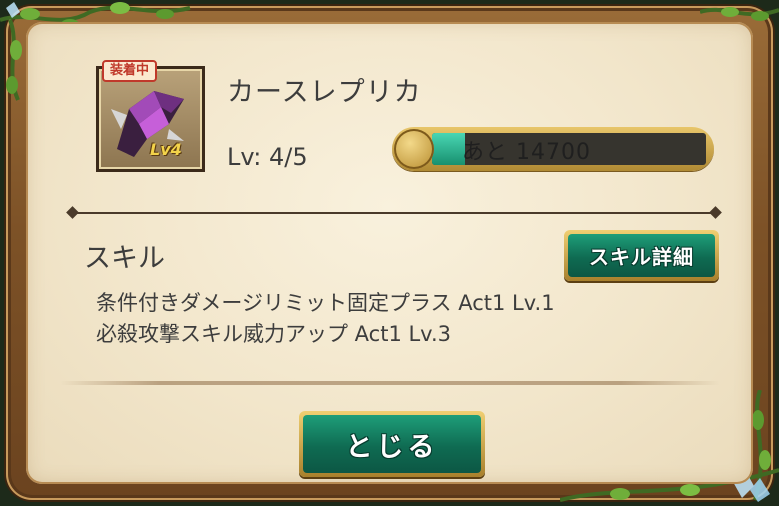  Describe the element at coordinates (130, 71) in the screenshot. I see `equipped-badge: 装着中` at that location.